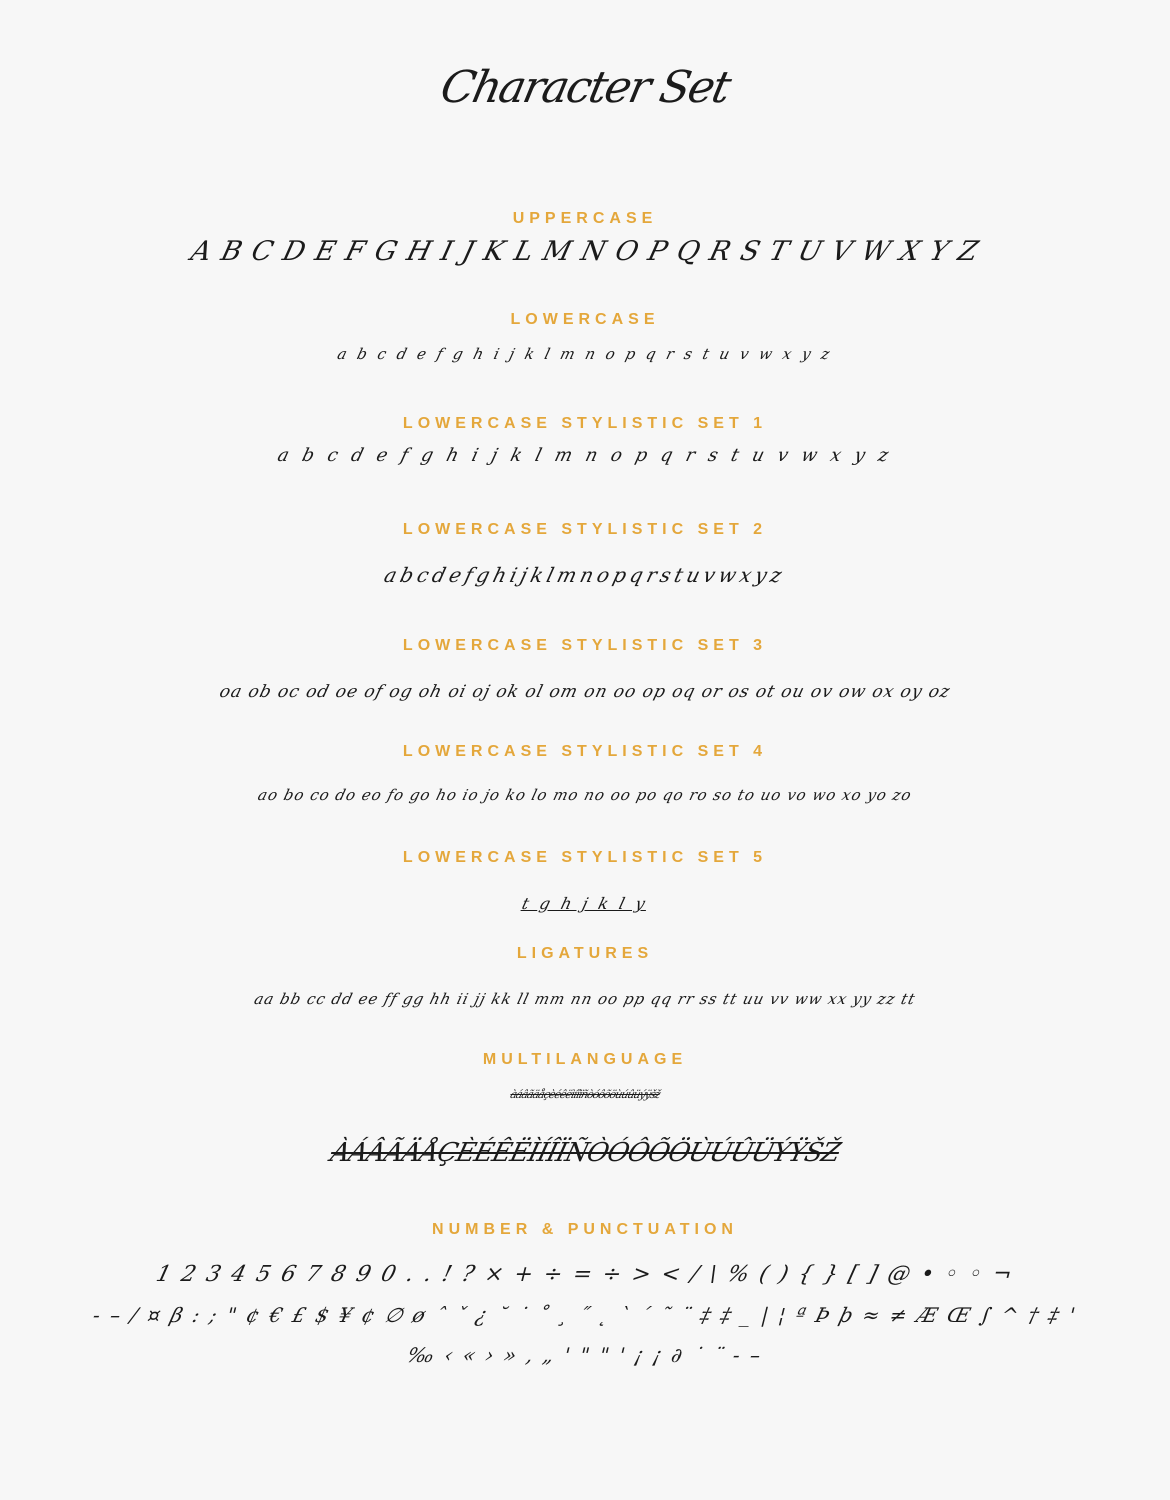  I want to click on glyphs-stylistic-set-2: abcdefghijklmnopqrstuvwxyz, so click(585, 575).